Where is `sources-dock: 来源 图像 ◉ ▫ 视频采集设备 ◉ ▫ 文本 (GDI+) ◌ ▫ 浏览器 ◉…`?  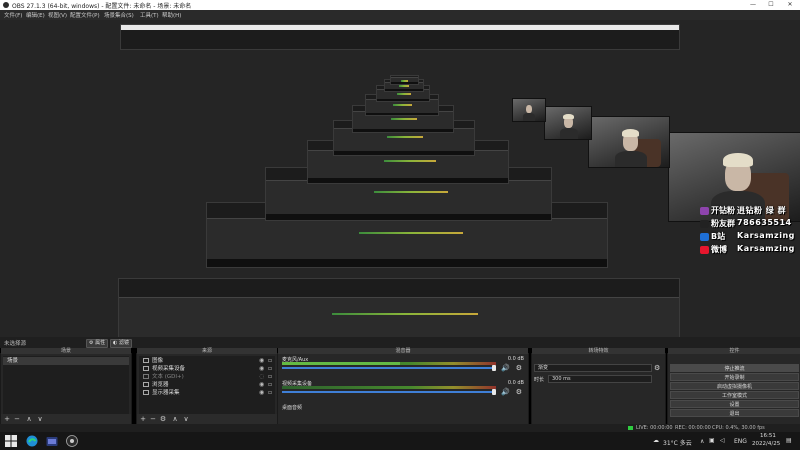
sources-dock: 来源 图像 ◉ ▫ 视频采集设备 ◉ ▫ 文本 (GDI+) ◌ ▫ 浏览器 ◉… is located at coordinates (207, 386).